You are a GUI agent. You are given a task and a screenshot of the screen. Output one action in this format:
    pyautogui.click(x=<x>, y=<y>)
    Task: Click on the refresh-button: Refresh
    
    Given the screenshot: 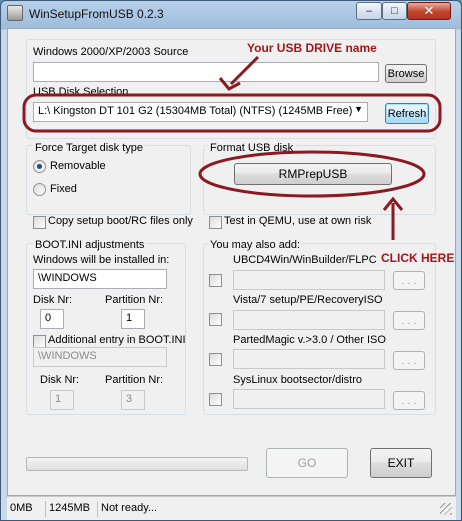 What is the action you would take?
    pyautogui.click(x=407, y=113)
    